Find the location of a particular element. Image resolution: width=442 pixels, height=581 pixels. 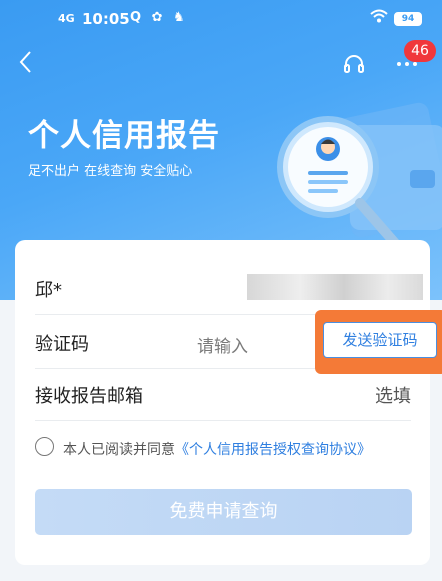

agreement-link: 《个人信用报告授权查询协议》 is located at coordinates (273, 450).